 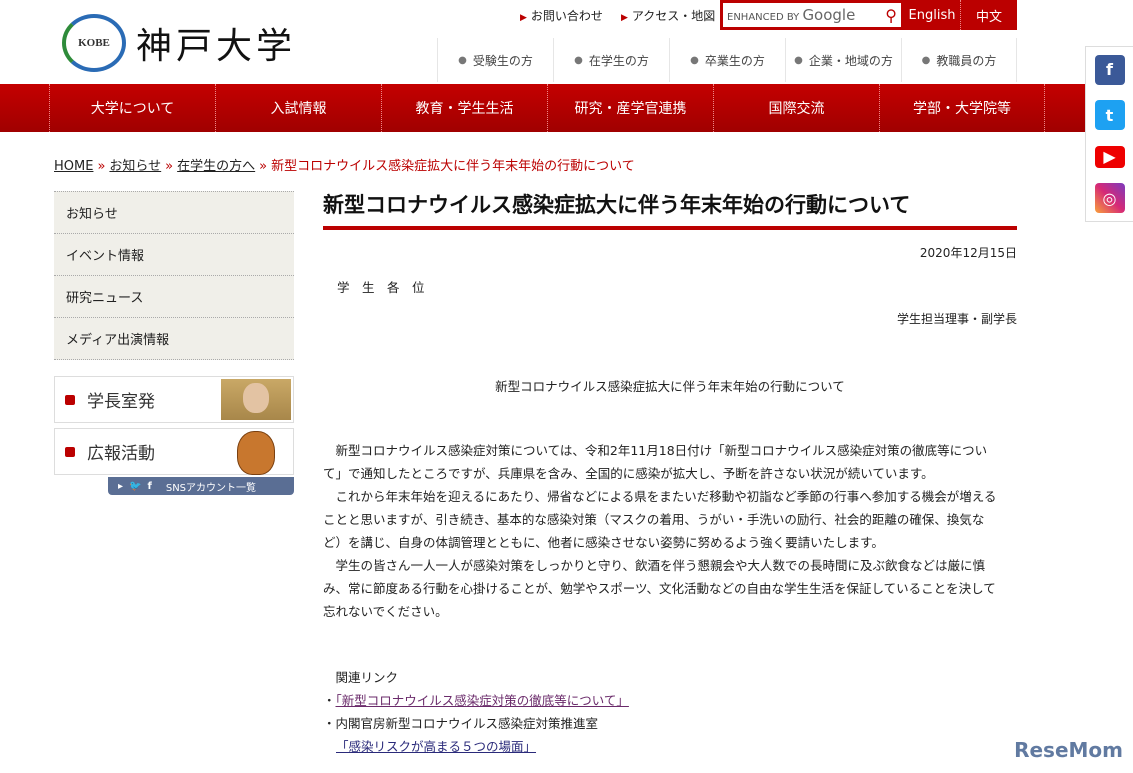 What do you see at coordinates (135, 166) in the screenshot?
I see `breadcrumb-news: お知らせ` at bounding box center [135, 166].